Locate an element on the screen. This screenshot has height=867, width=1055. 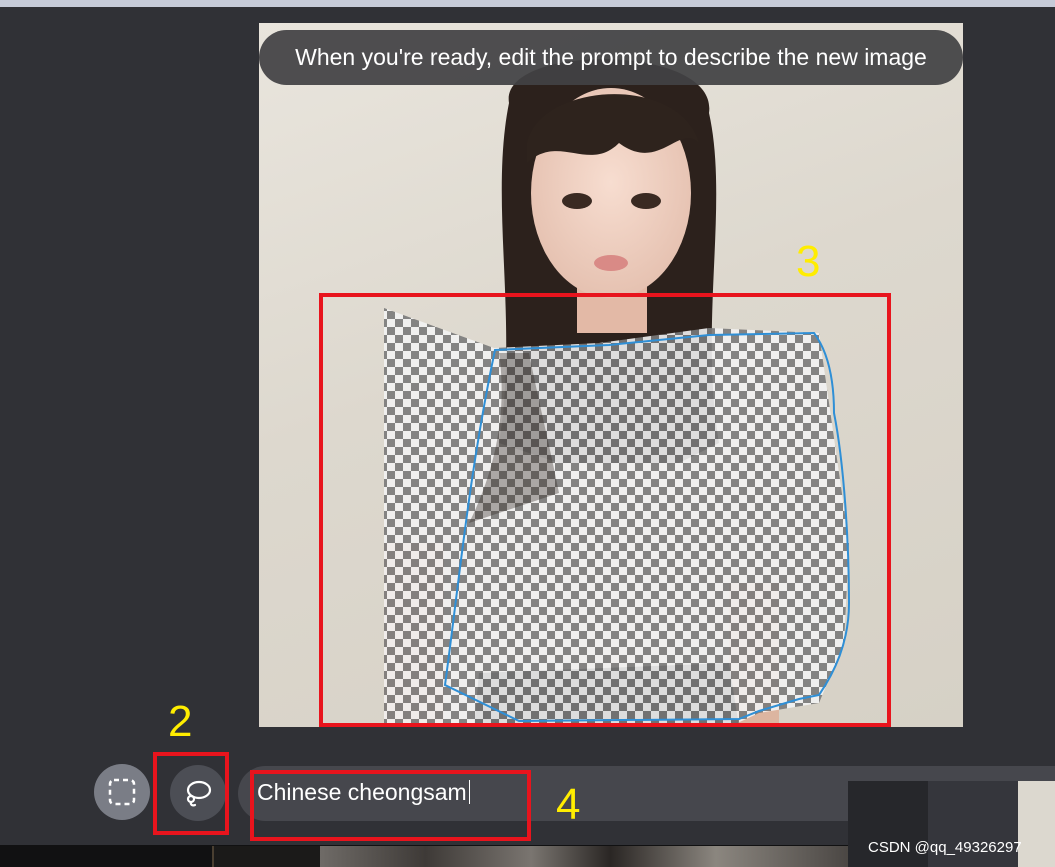
watermark: CSDN @qq_49326297 is located at coordinates (945, 847).